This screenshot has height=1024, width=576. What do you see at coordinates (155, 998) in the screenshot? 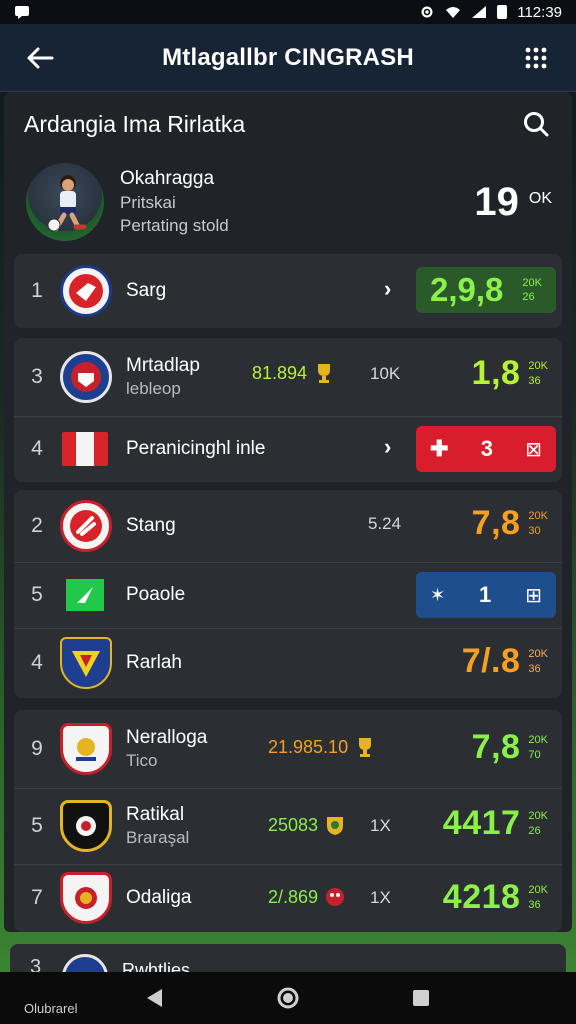
I see `back-triangle-icon` at bounding box center [155, 998].